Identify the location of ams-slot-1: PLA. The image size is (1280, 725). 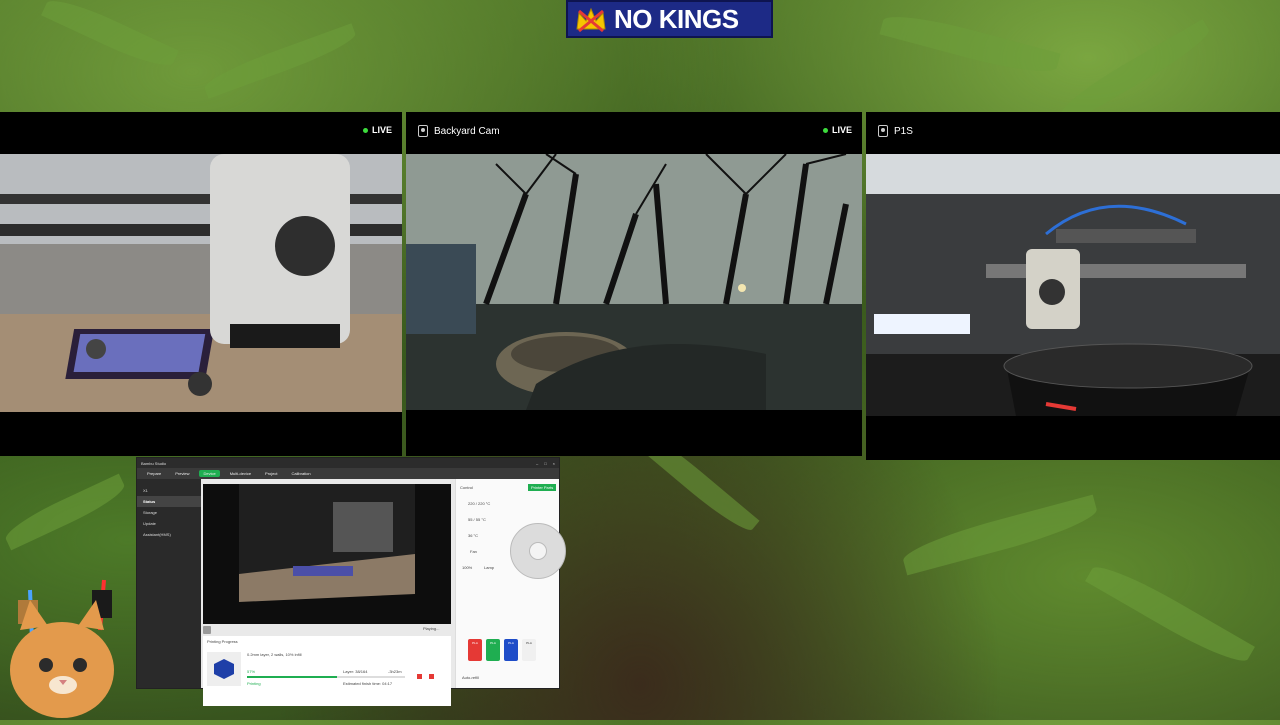
(475, 650).